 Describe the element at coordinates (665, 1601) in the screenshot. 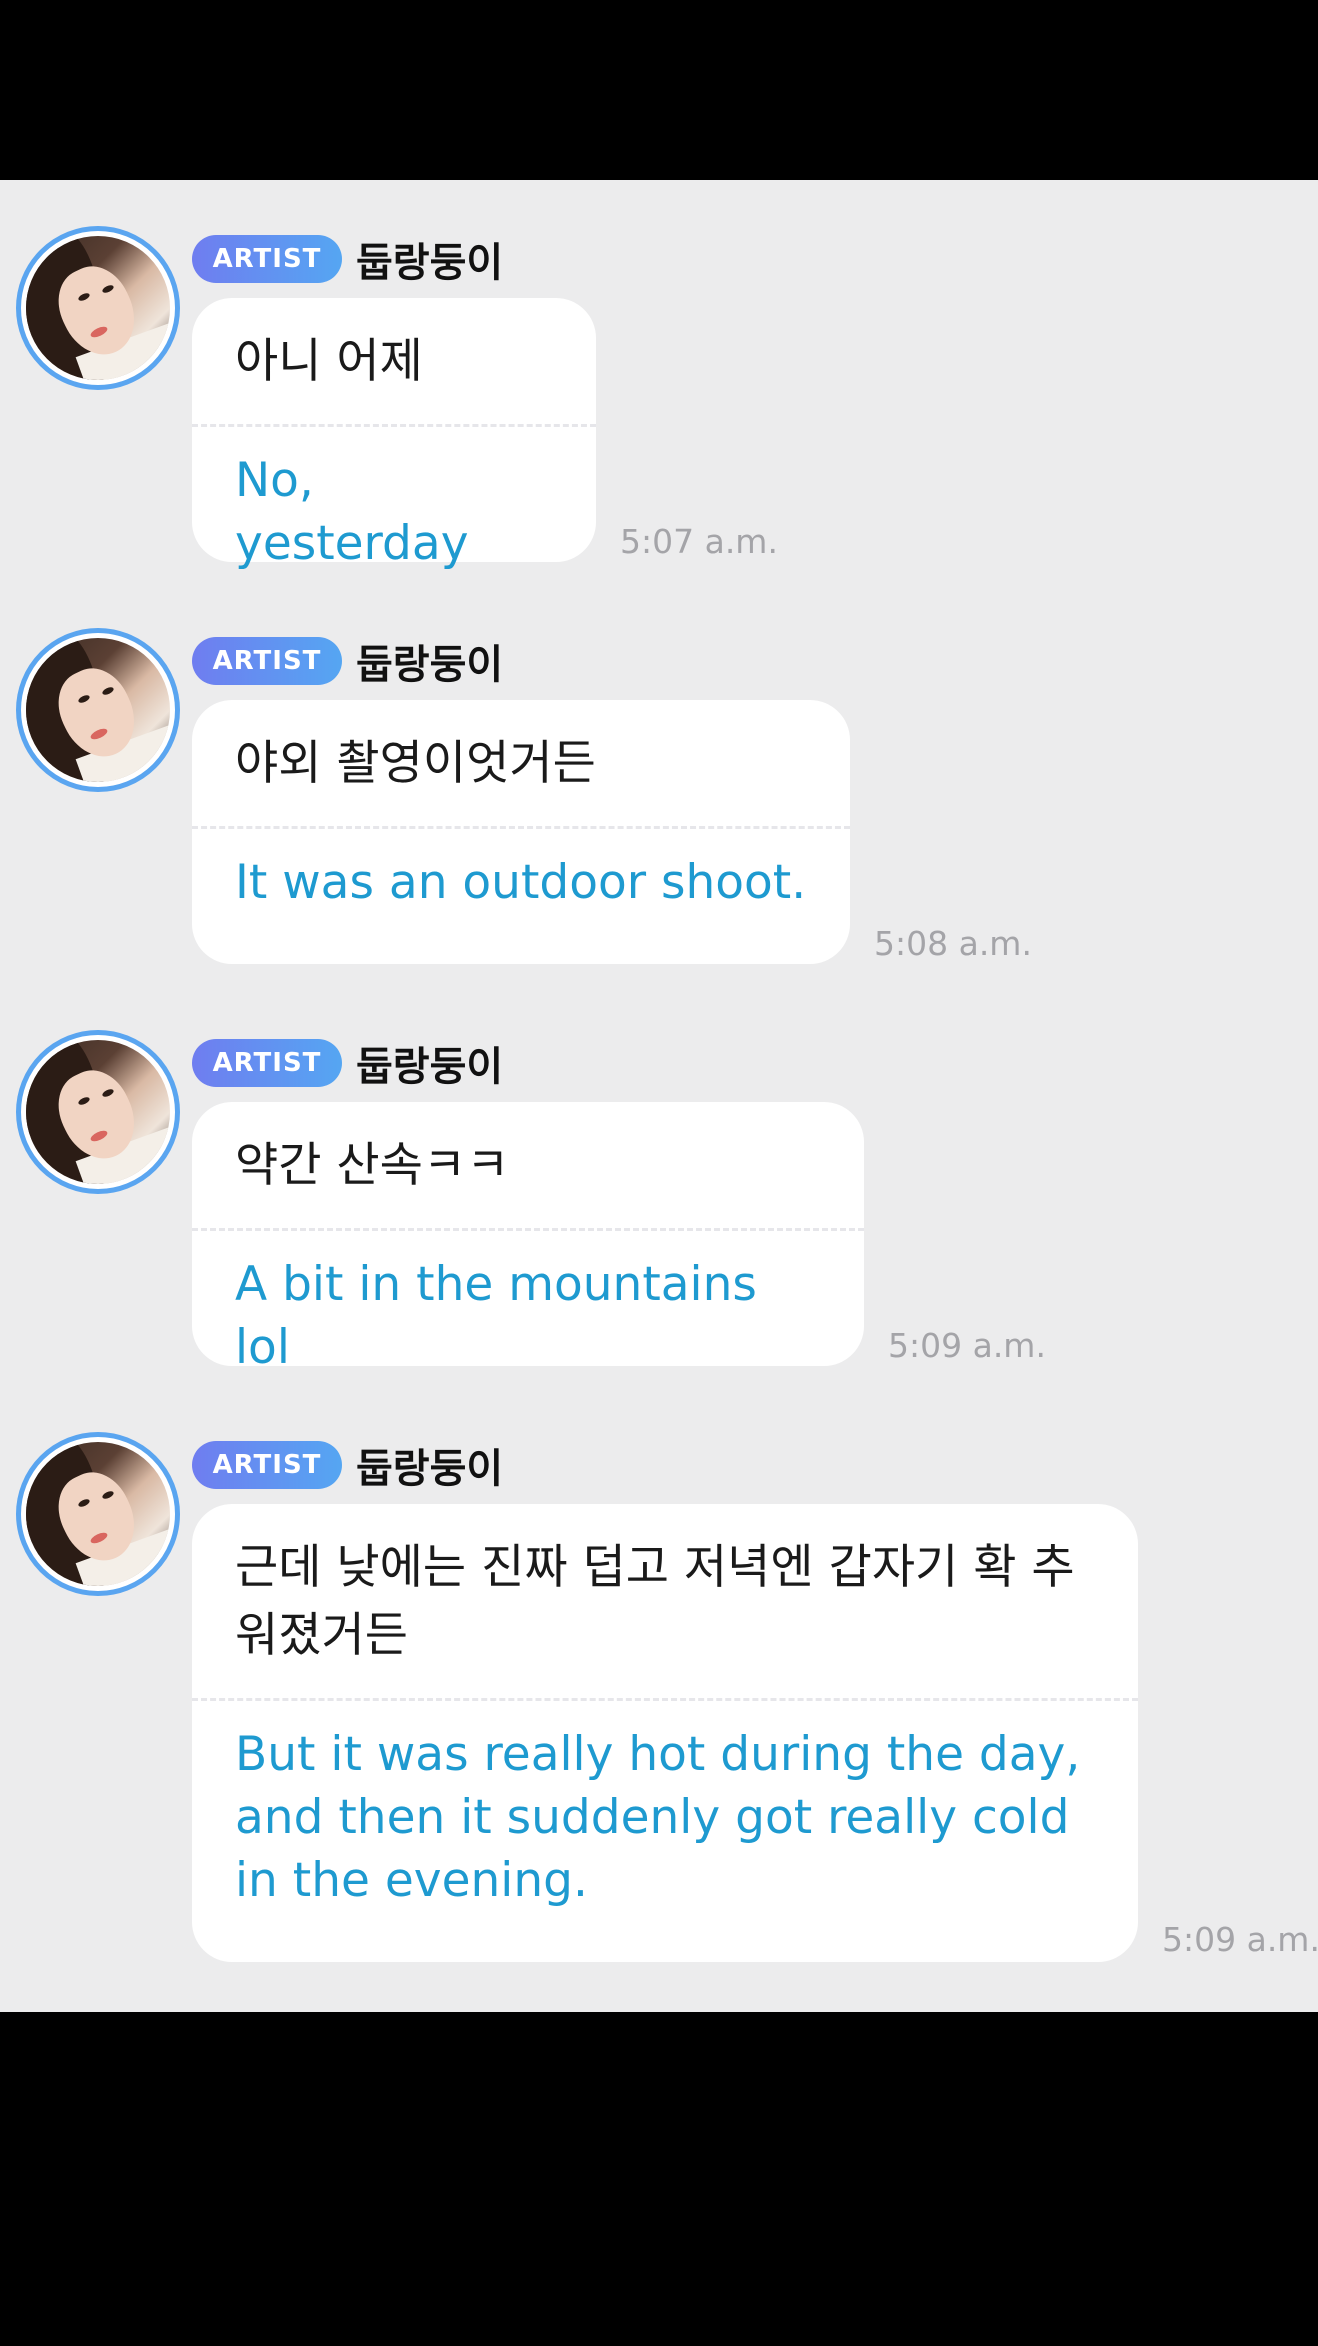

I see `original-text: 근데 낮에는 진짜 덥고 저녁엔 갑자기 확 추워졌거든` at that location.